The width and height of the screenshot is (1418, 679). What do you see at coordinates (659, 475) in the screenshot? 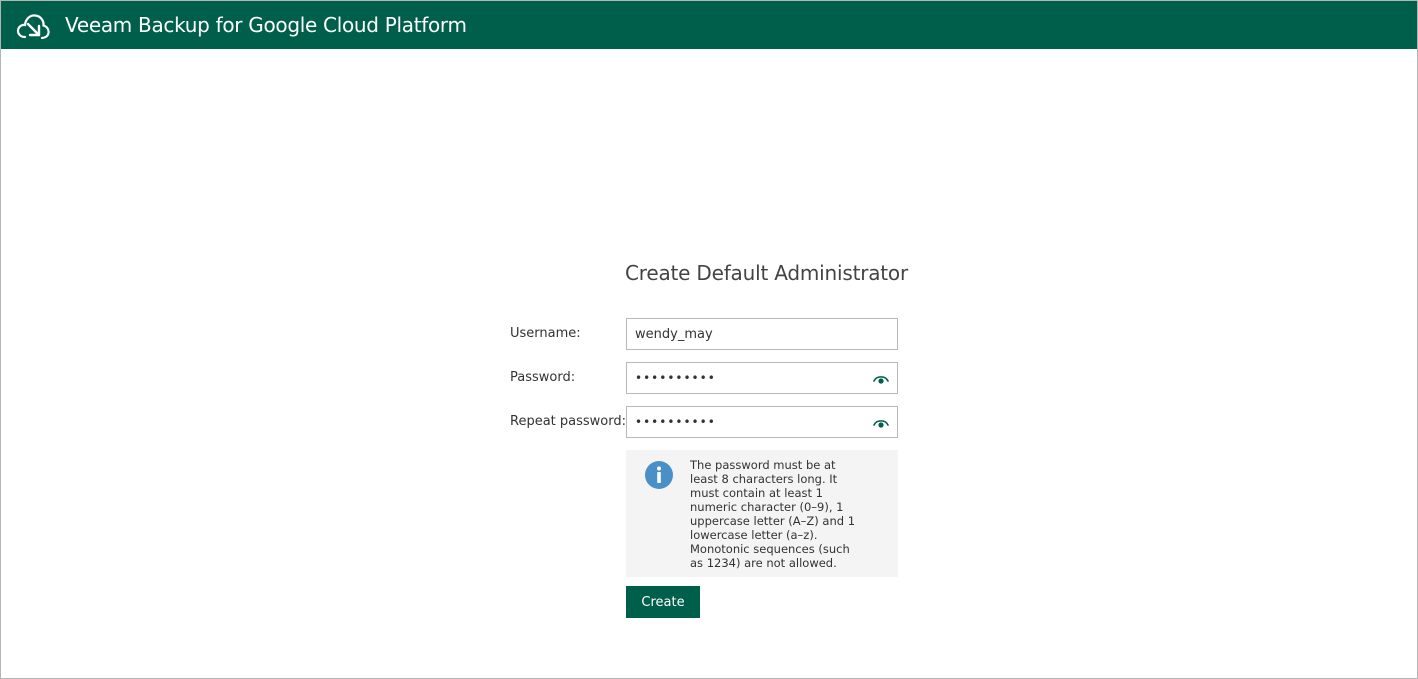
I see `info-icon` at bounding box center [659, 475].